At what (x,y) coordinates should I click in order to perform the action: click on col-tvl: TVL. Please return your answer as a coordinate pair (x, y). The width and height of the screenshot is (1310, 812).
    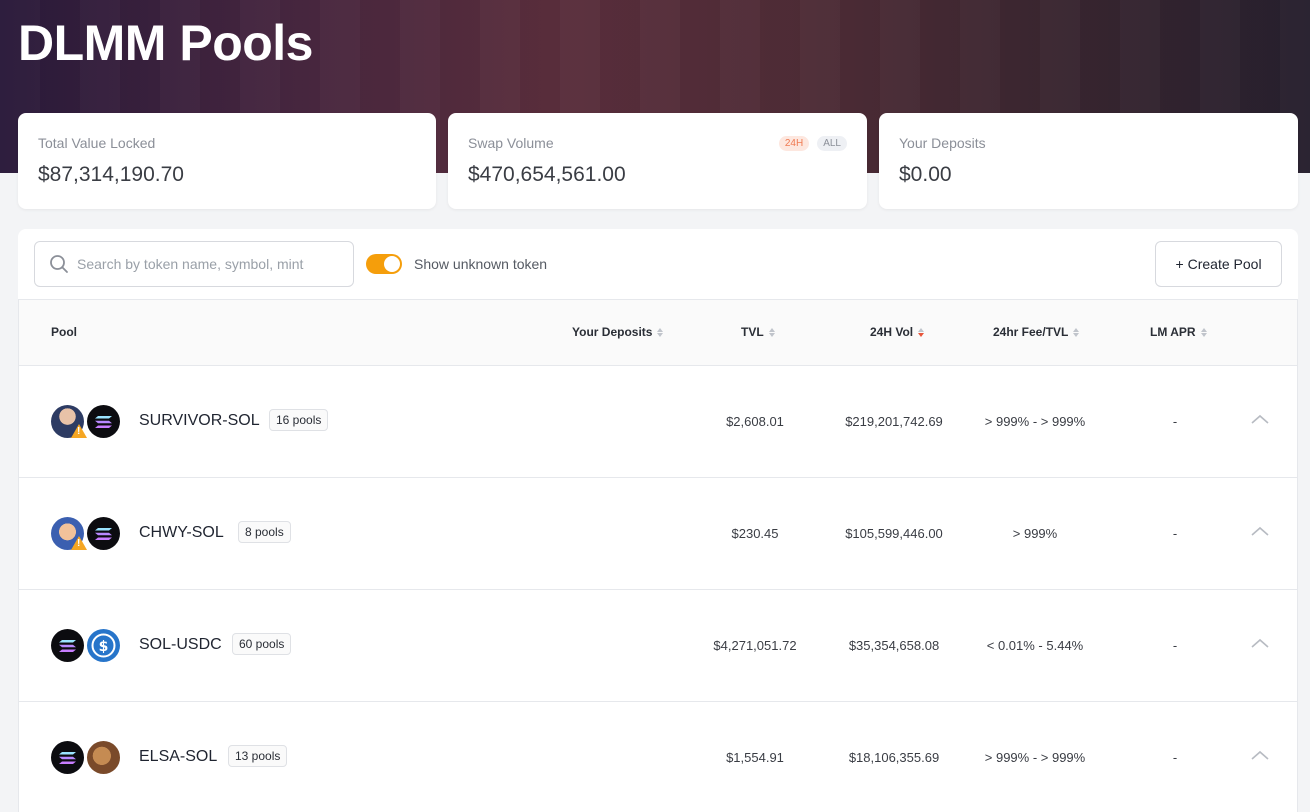
    Looking at the image, I should click on (758, 332).